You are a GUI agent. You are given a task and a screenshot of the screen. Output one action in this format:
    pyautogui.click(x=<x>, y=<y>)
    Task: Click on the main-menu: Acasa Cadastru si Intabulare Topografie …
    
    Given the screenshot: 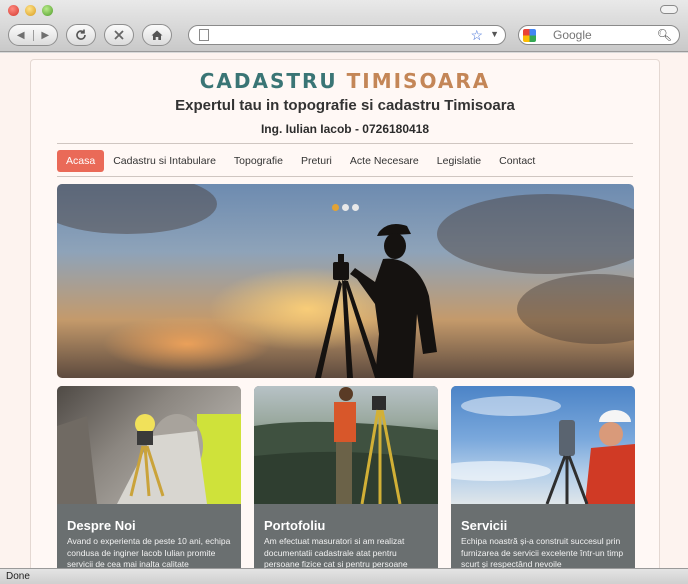 What is the action you would take?
    pyautogui.click(x=300, y=161)
    